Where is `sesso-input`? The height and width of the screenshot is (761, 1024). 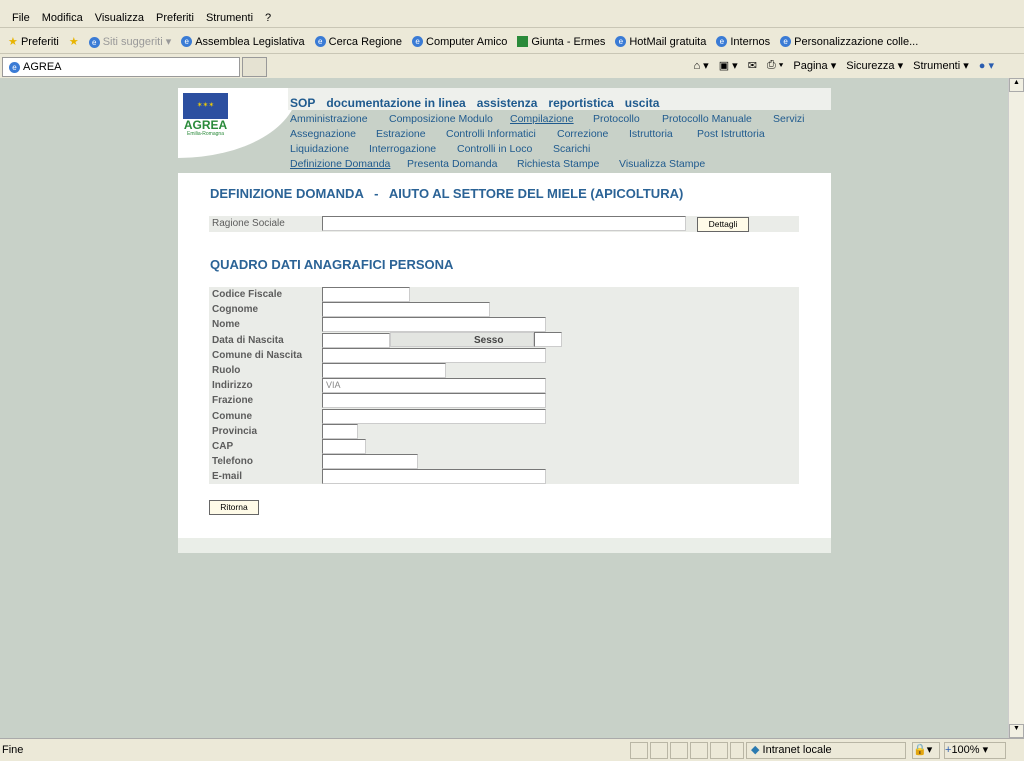 sesso-input is located at coordinates (548, 339).